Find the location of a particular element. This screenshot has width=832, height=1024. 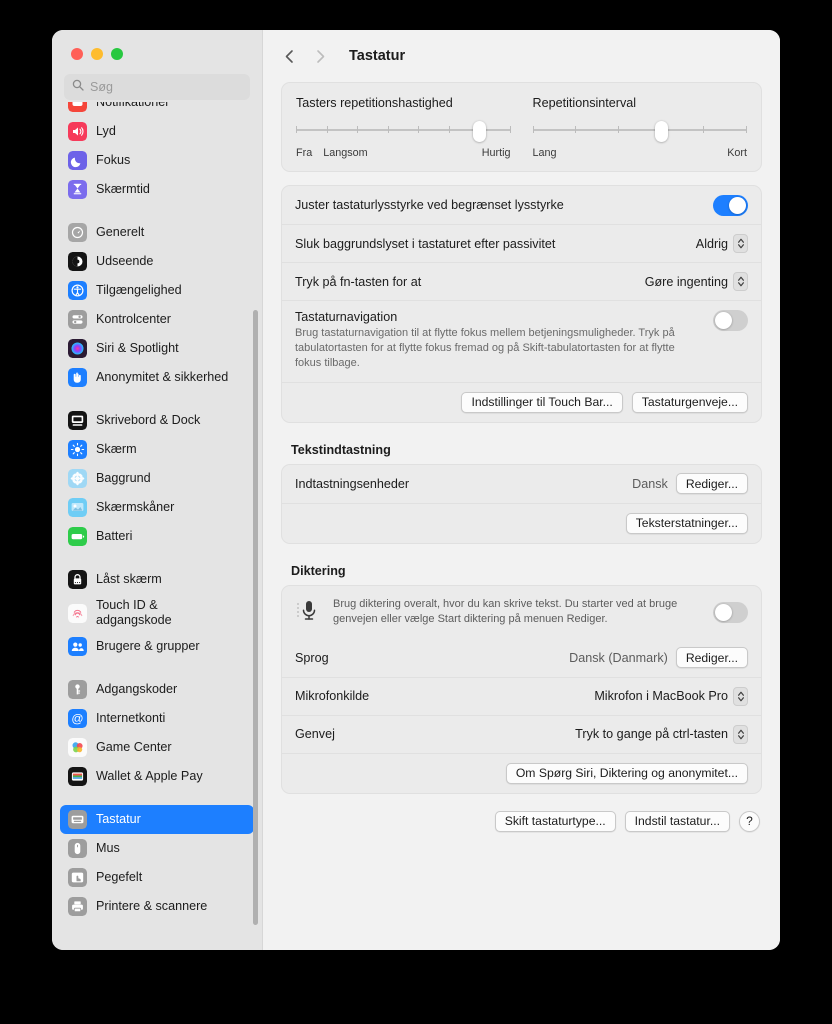

slider-left-label: Lang is located at coordinates (544, 153).